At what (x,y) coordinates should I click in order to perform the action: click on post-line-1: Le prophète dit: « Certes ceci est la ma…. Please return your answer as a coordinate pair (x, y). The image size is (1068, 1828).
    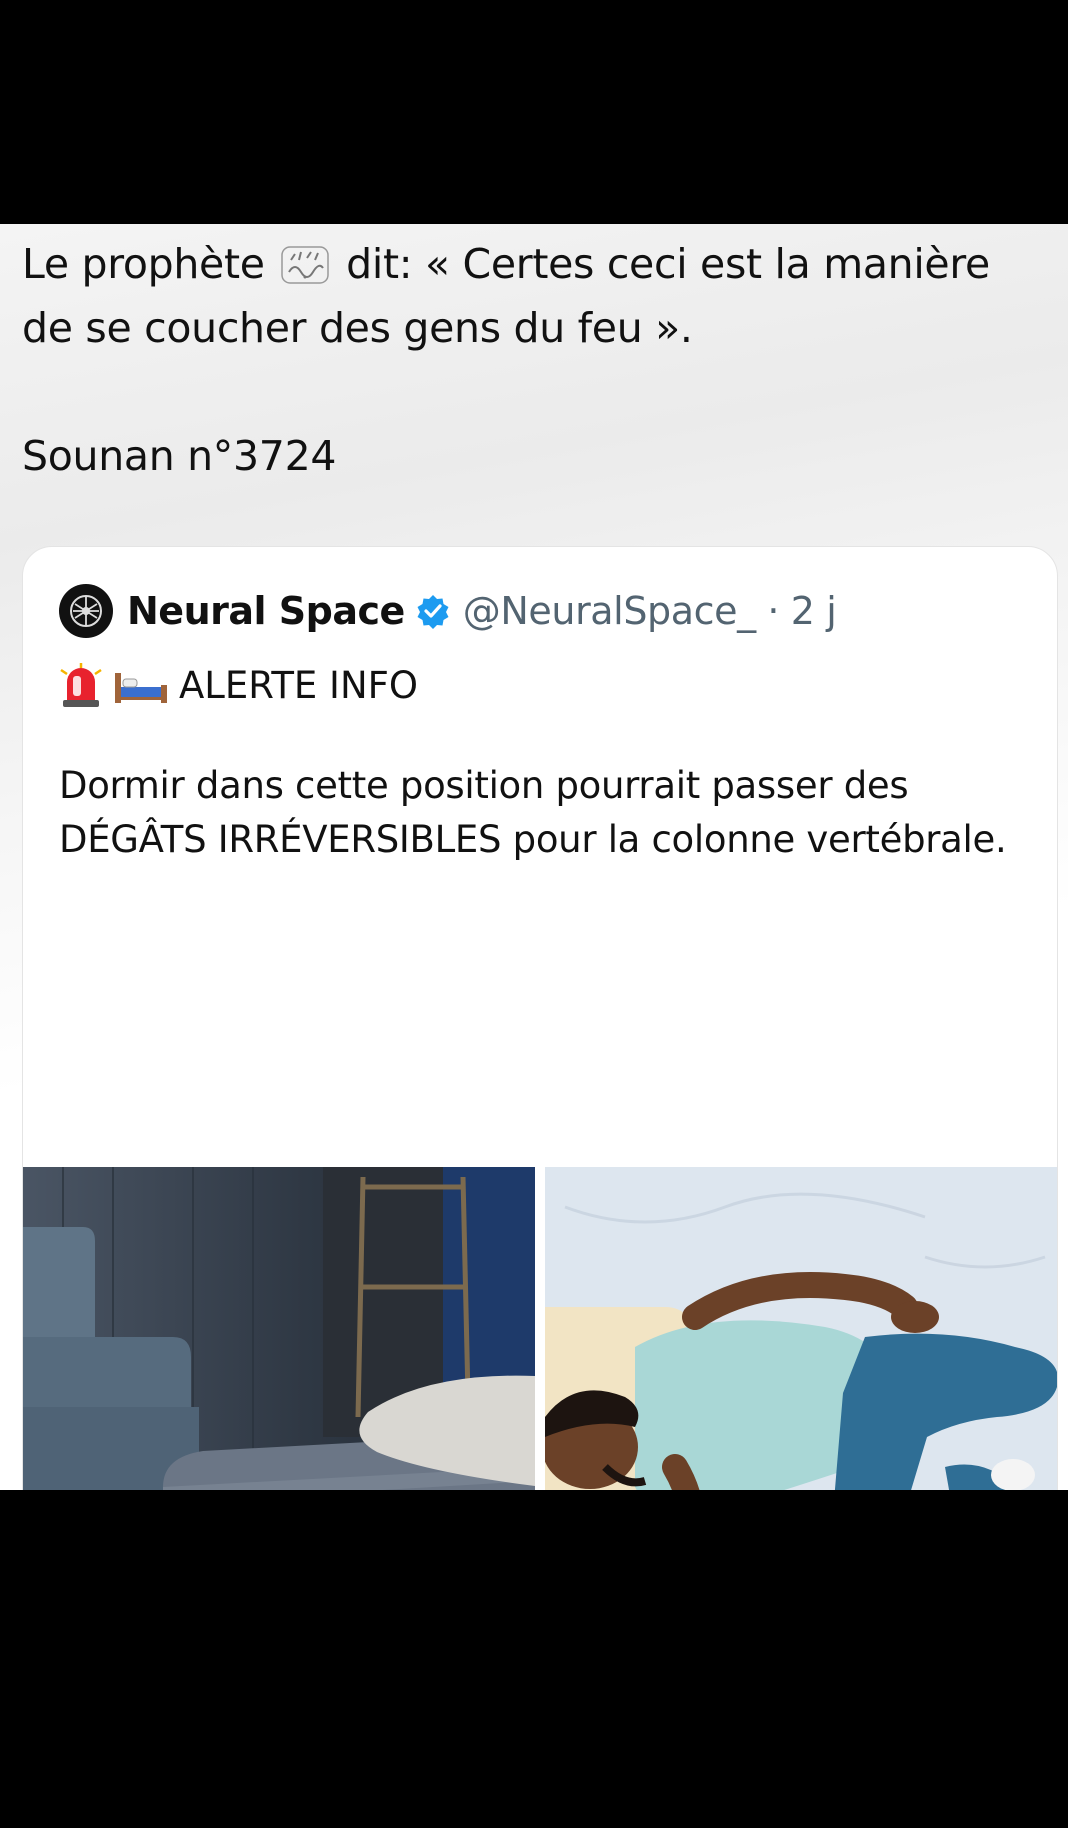
    Looking at the image, I should click on (532, 264).